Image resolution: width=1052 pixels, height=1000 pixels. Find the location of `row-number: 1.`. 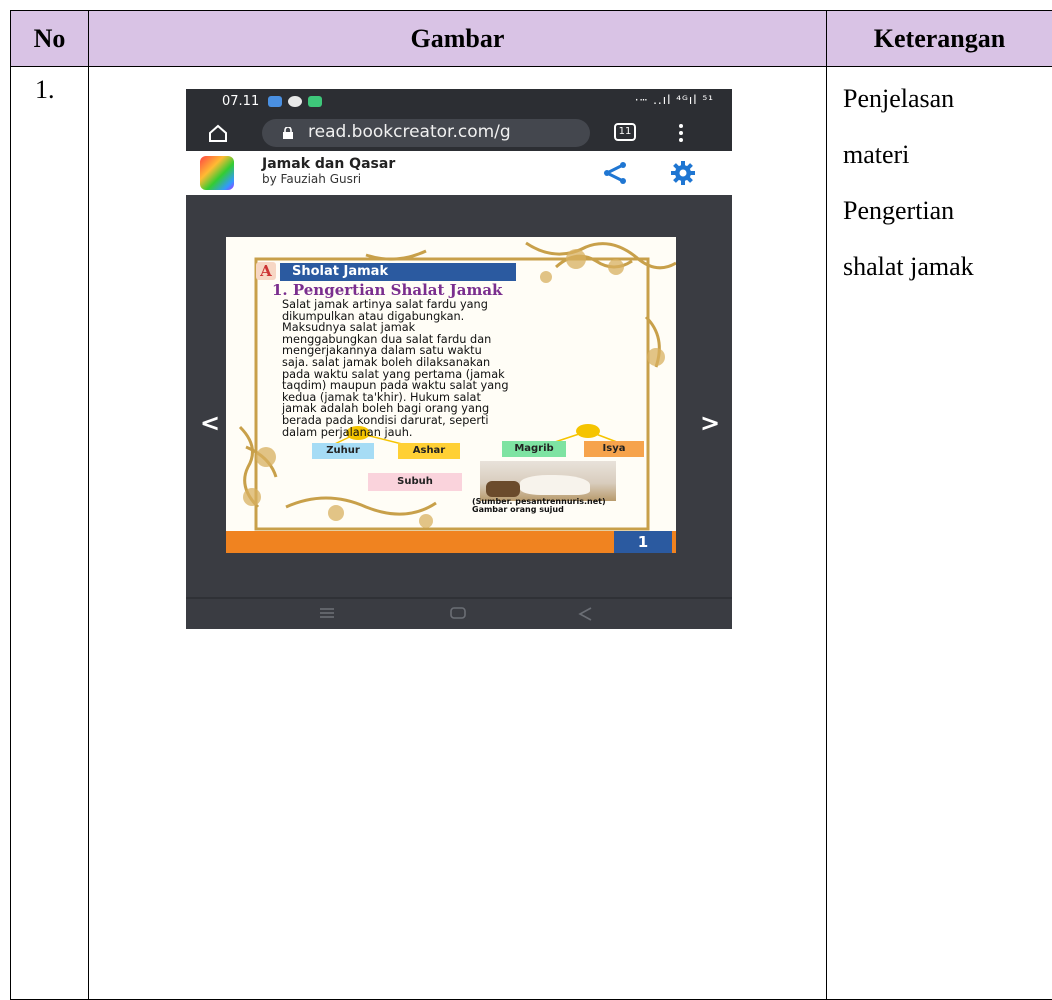

row-number: 1. is located at coordinates (49, 533).